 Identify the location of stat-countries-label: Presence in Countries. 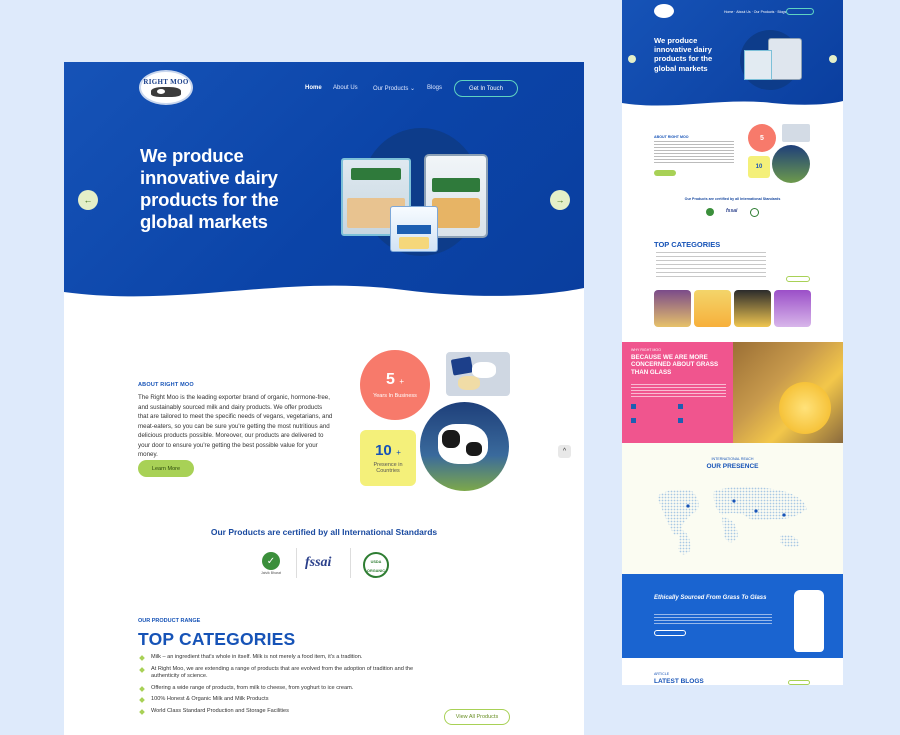
(388, 468).